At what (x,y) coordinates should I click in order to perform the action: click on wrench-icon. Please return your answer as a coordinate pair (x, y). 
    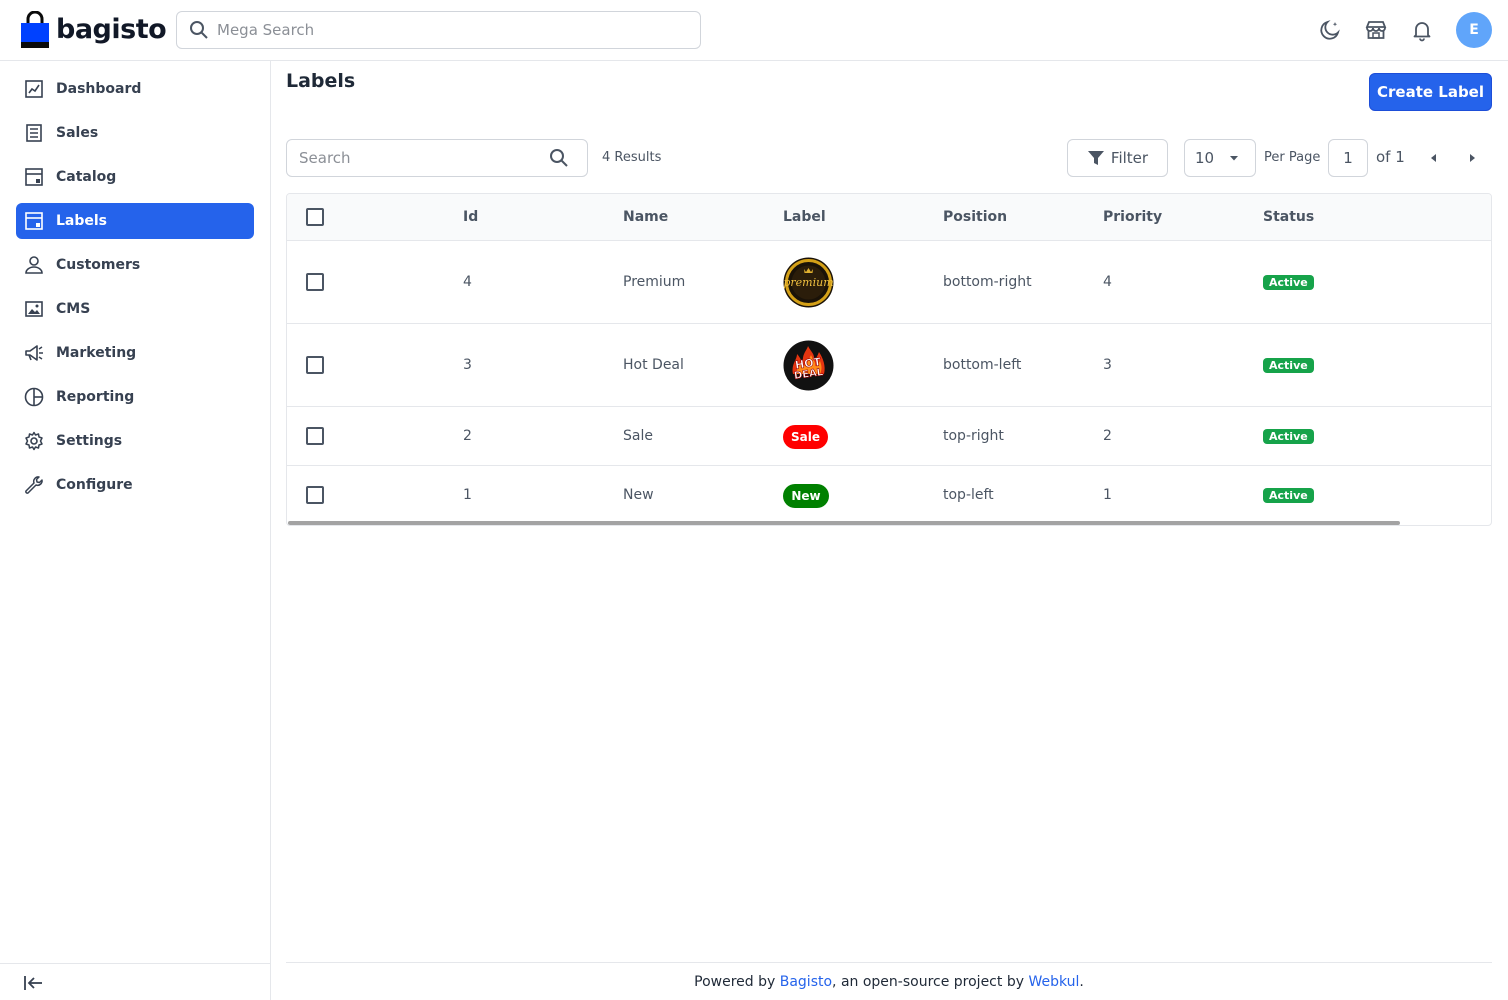
    Looking at the image, I should click on (34, 485).